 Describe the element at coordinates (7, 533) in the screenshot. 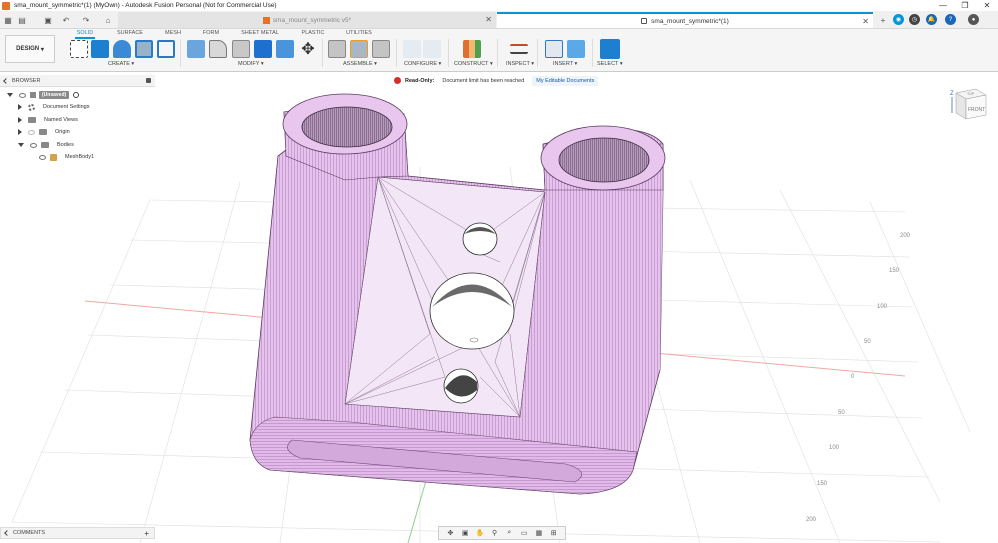

I see `expand-comments-icon` at that location.